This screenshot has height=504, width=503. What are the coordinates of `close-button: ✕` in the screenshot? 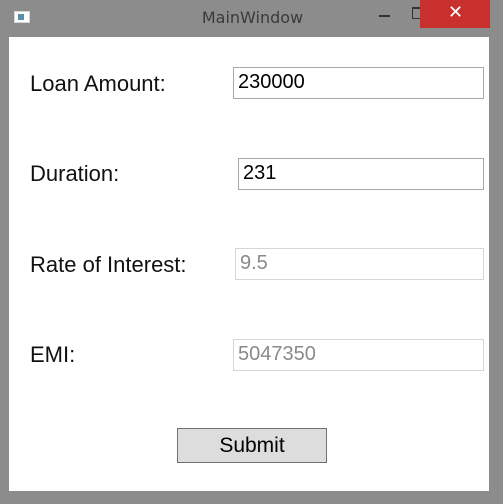 It's located at (455, 14).